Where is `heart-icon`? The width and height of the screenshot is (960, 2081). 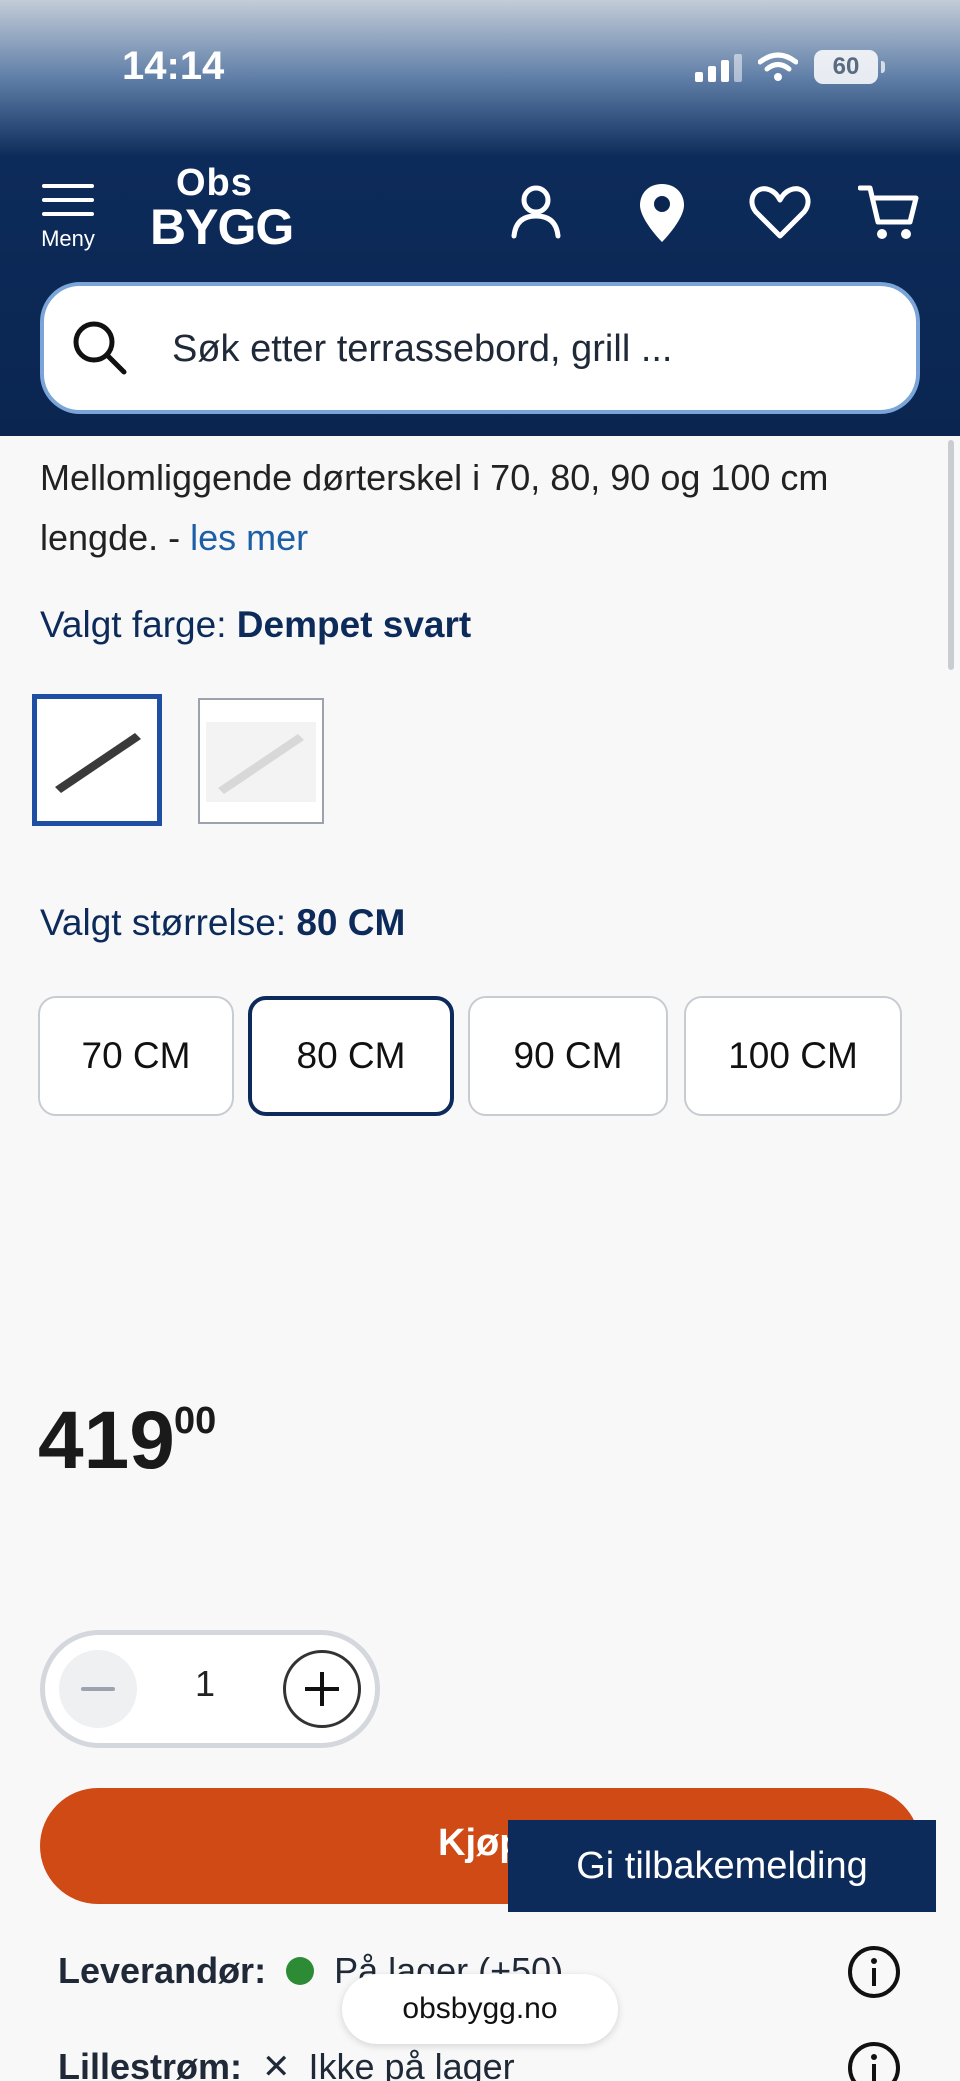 heart-icon is located at coordinates (780, 212).